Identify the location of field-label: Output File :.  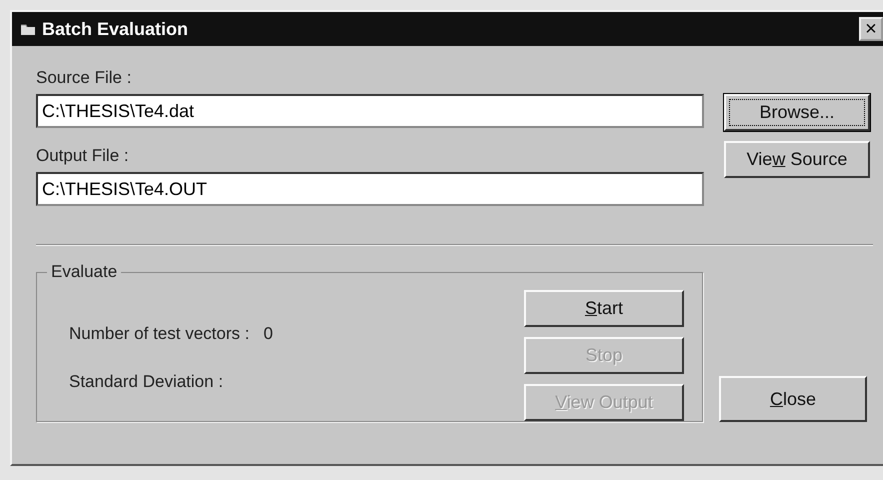
(83, 156).